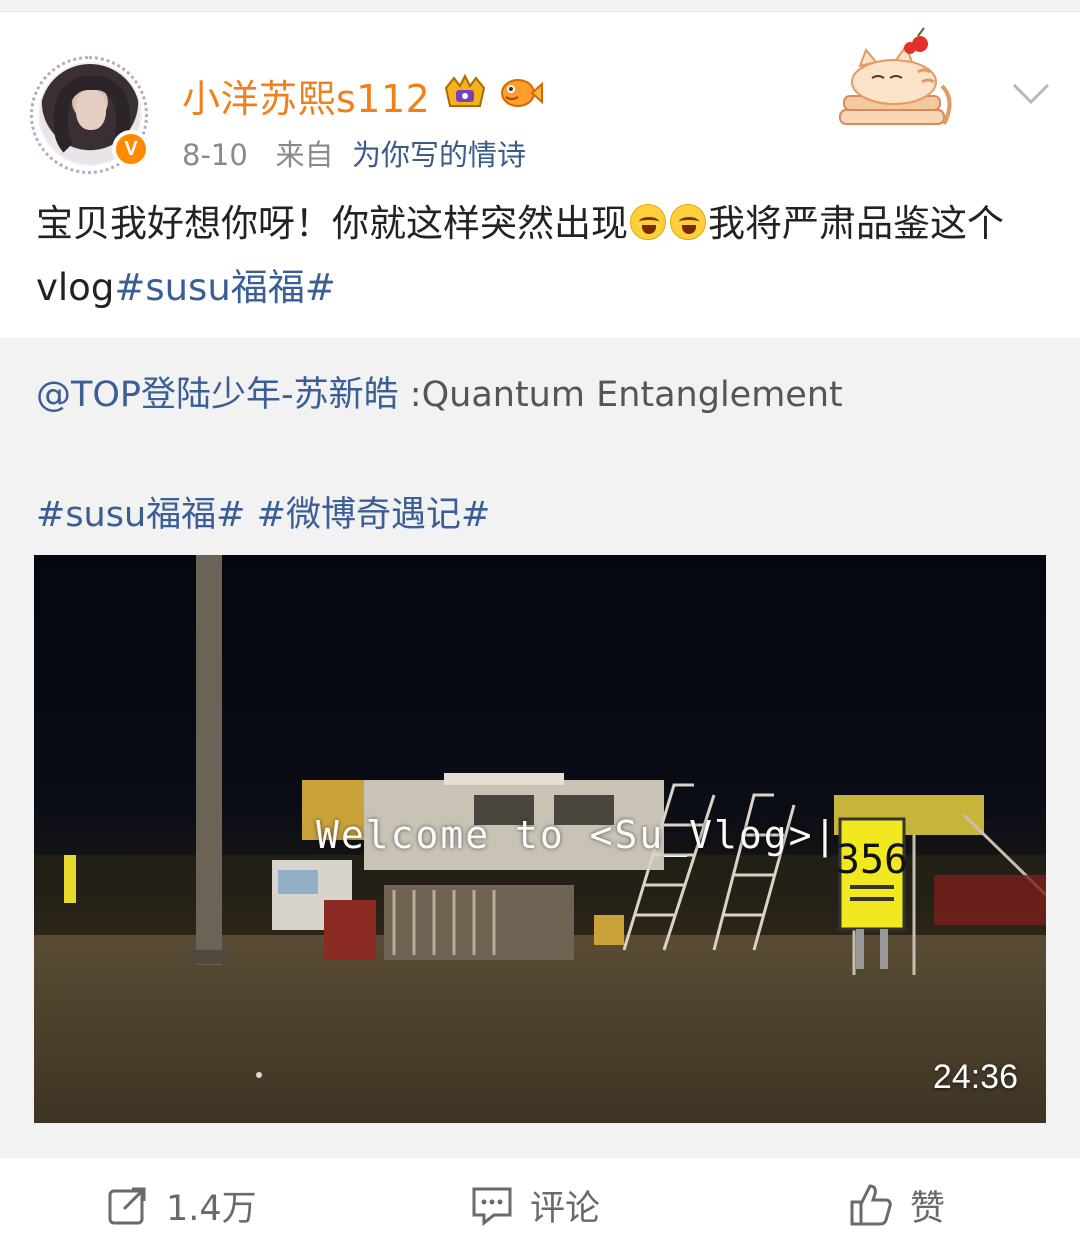 This screenshot has width=1080, height=1253. What do you see at coordinates (215, 155) in the screenshot?
I see `post-date: 8-10` at bounding box center [215, 155].